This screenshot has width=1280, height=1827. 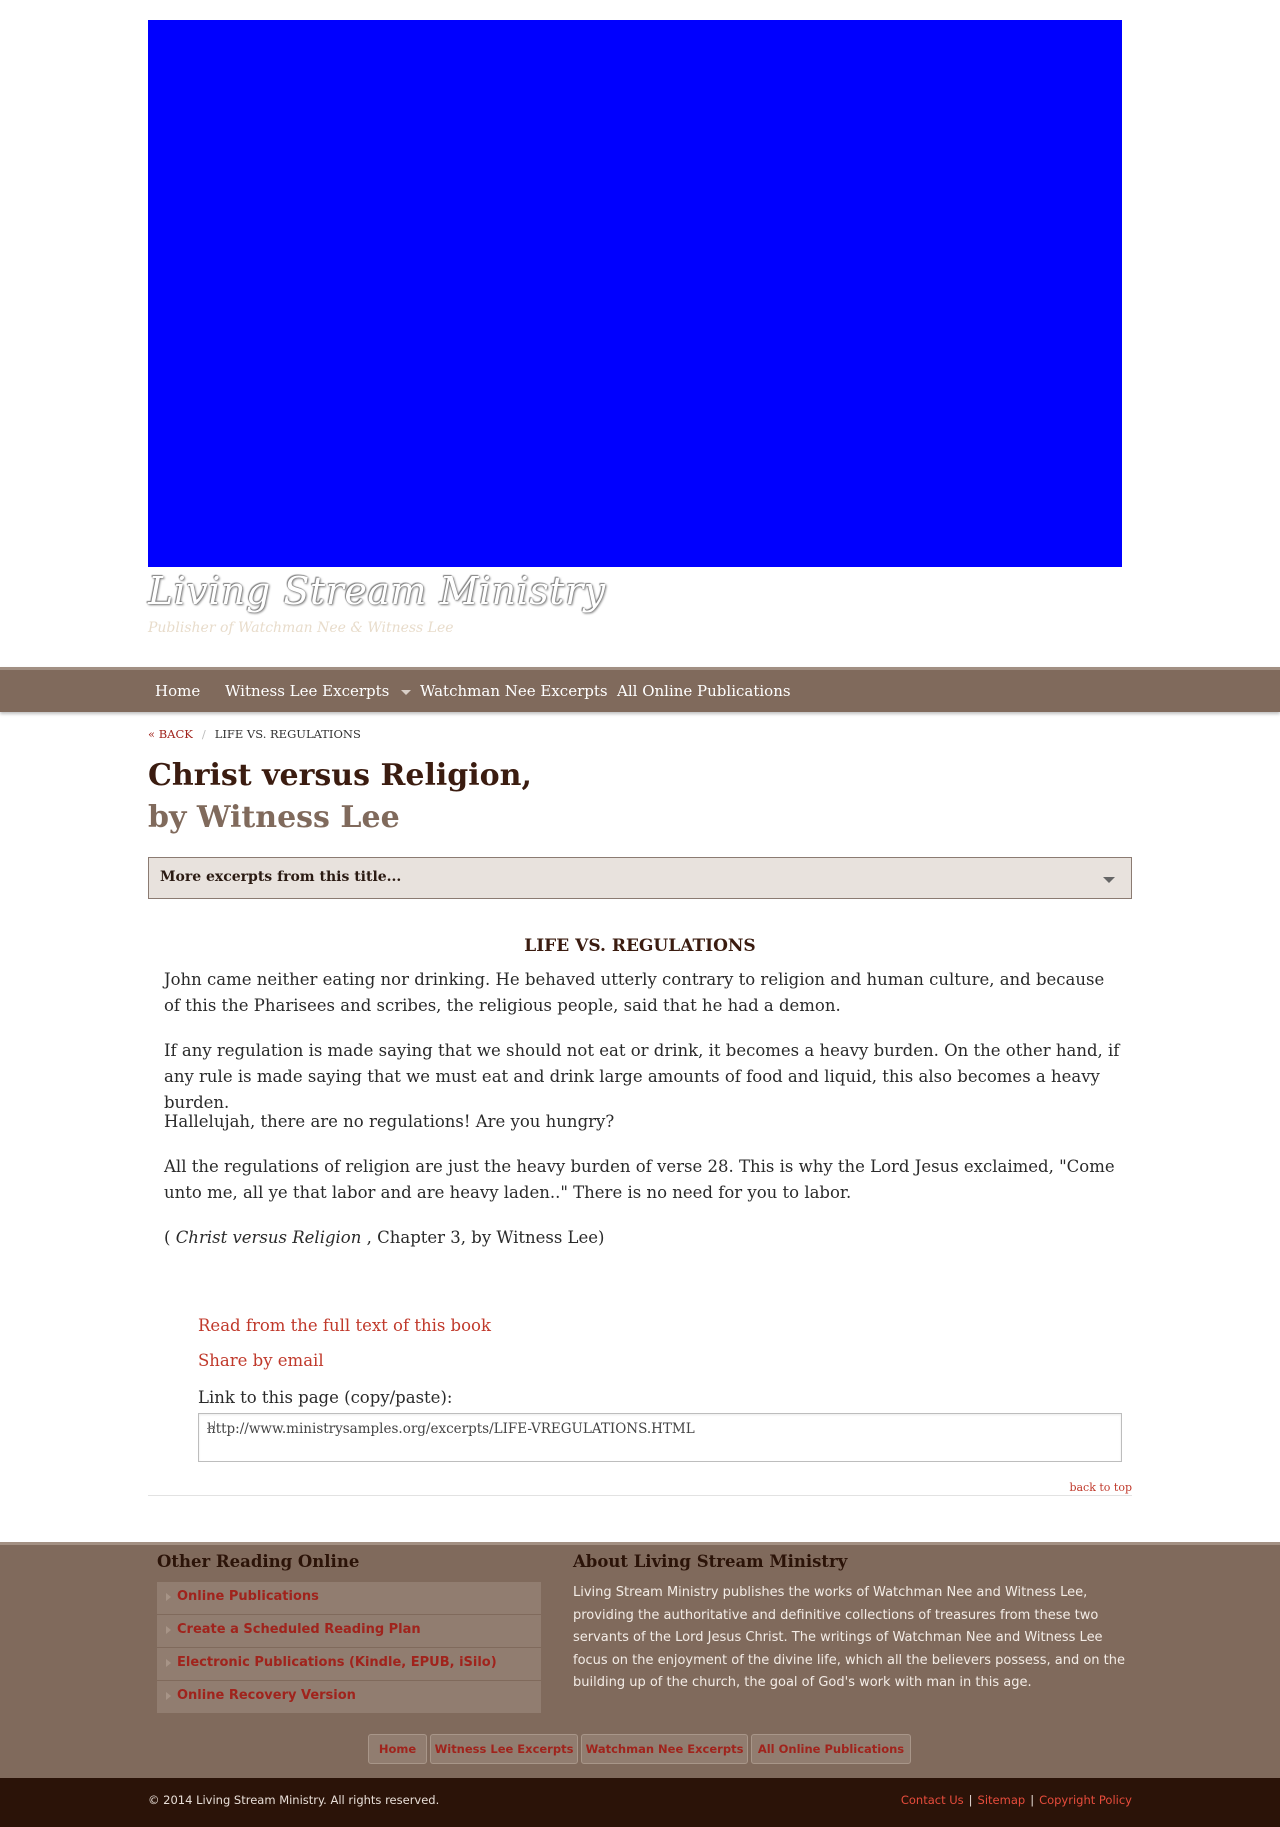 What do you see at coordinates (170, 734) in the screenshot?
I see `breadcrumb-back-link: « BACK` at bounding box center [170, 734].